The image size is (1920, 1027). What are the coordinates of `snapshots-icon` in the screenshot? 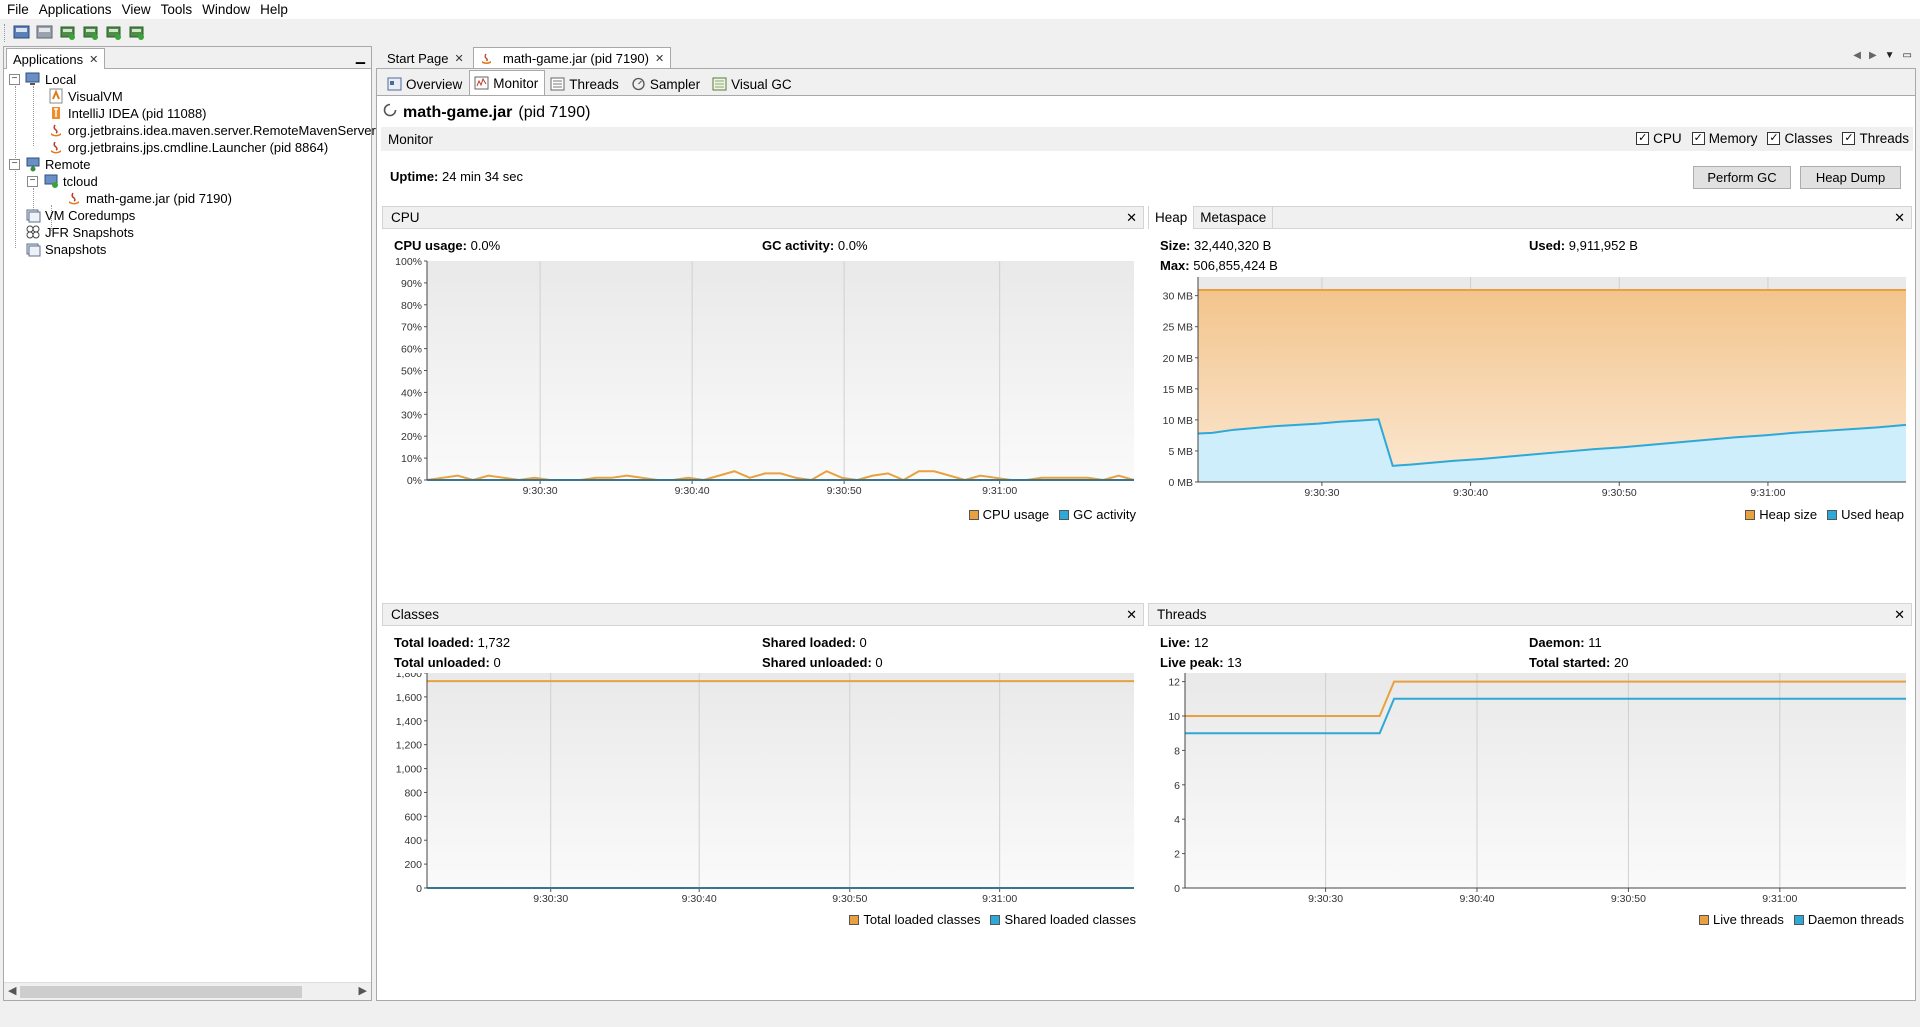 It's located at (33, 249).